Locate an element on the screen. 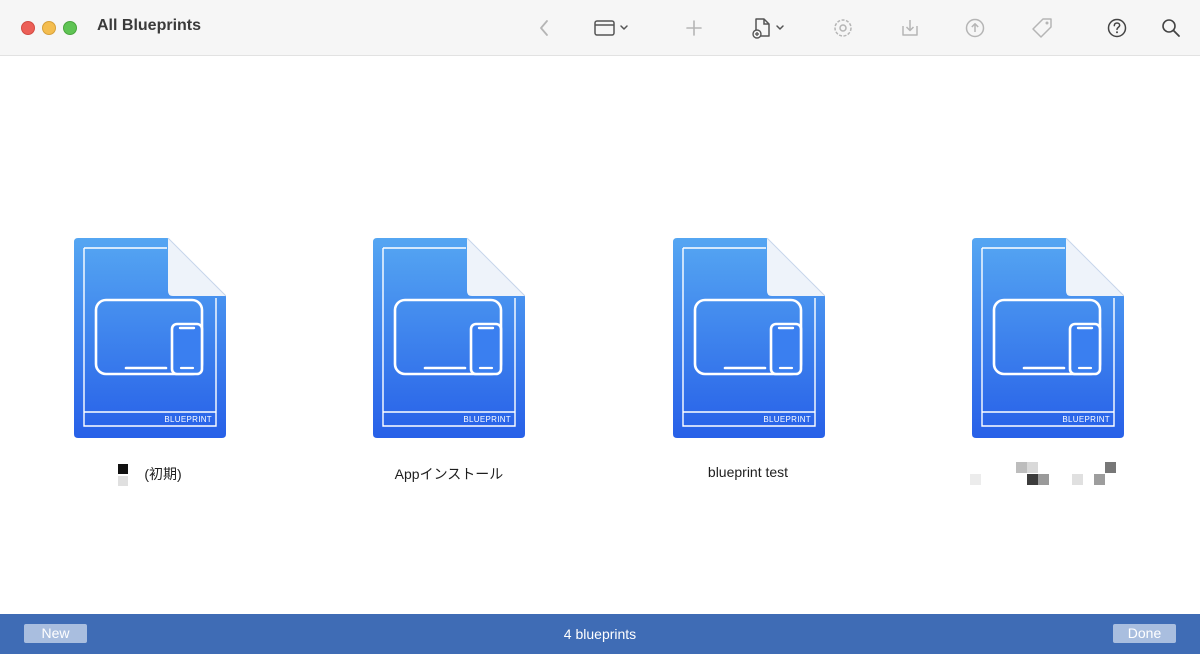 The height and width of the screenshot is (654, 1200). new-document-icon is located at coordinates (768, 28).